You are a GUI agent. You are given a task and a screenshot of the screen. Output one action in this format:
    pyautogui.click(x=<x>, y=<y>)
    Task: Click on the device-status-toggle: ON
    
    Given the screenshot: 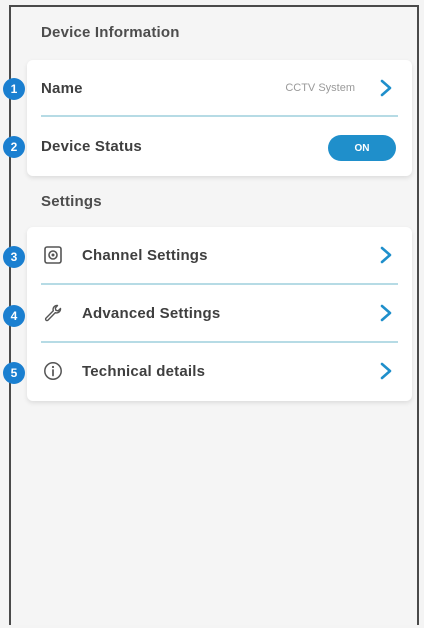 What is the action you would take?
    pyautogui.click(x=362, y=148)
    